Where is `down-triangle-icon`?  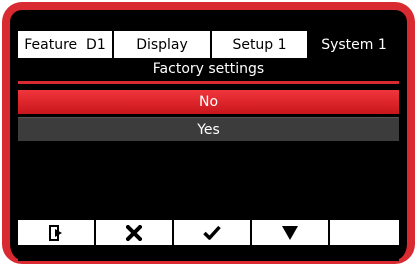
down-triangle-icon is located at coordinates (290, 232).